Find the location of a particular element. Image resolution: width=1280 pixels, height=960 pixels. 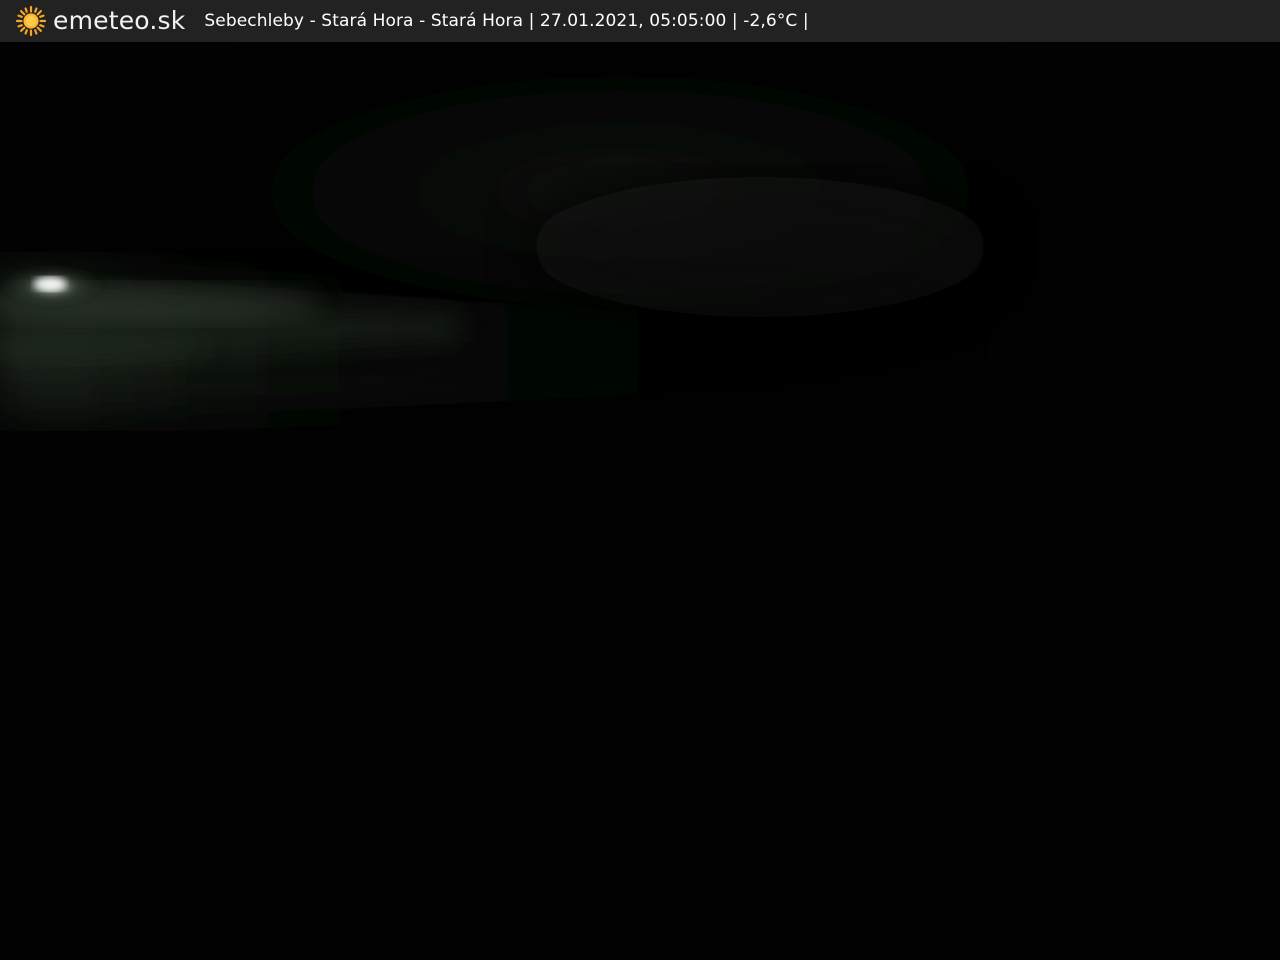

sun-icon is located at coordinates (31, 21).